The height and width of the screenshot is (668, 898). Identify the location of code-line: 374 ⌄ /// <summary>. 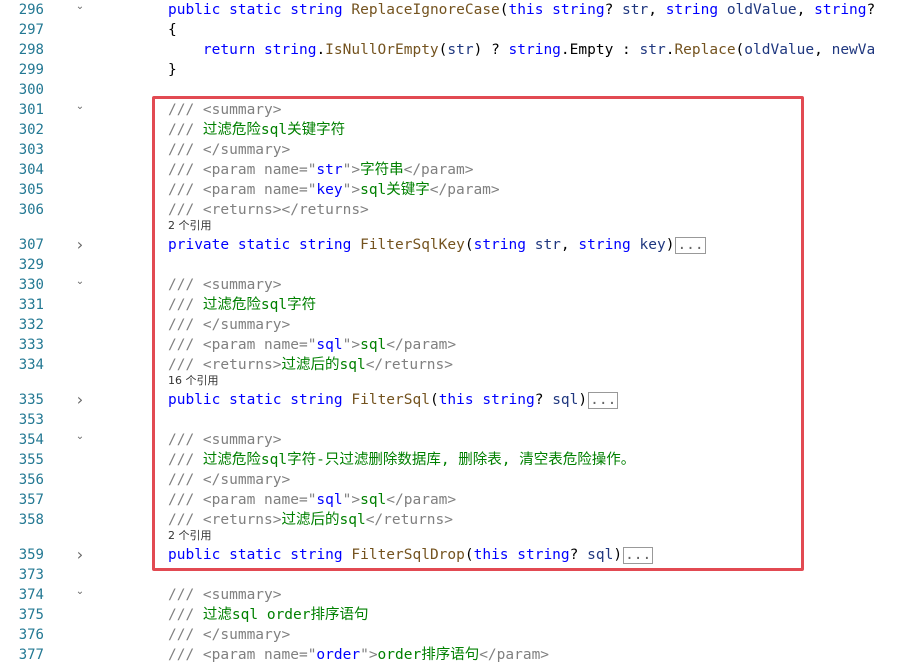
(449, 595).